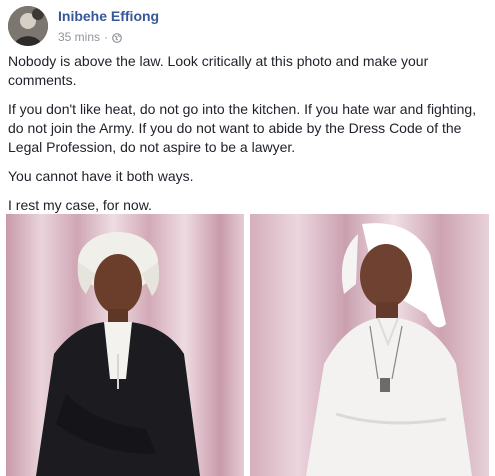 This screenshot has width=495, height=476. I want to click on avatar-image, so click(28, 26).